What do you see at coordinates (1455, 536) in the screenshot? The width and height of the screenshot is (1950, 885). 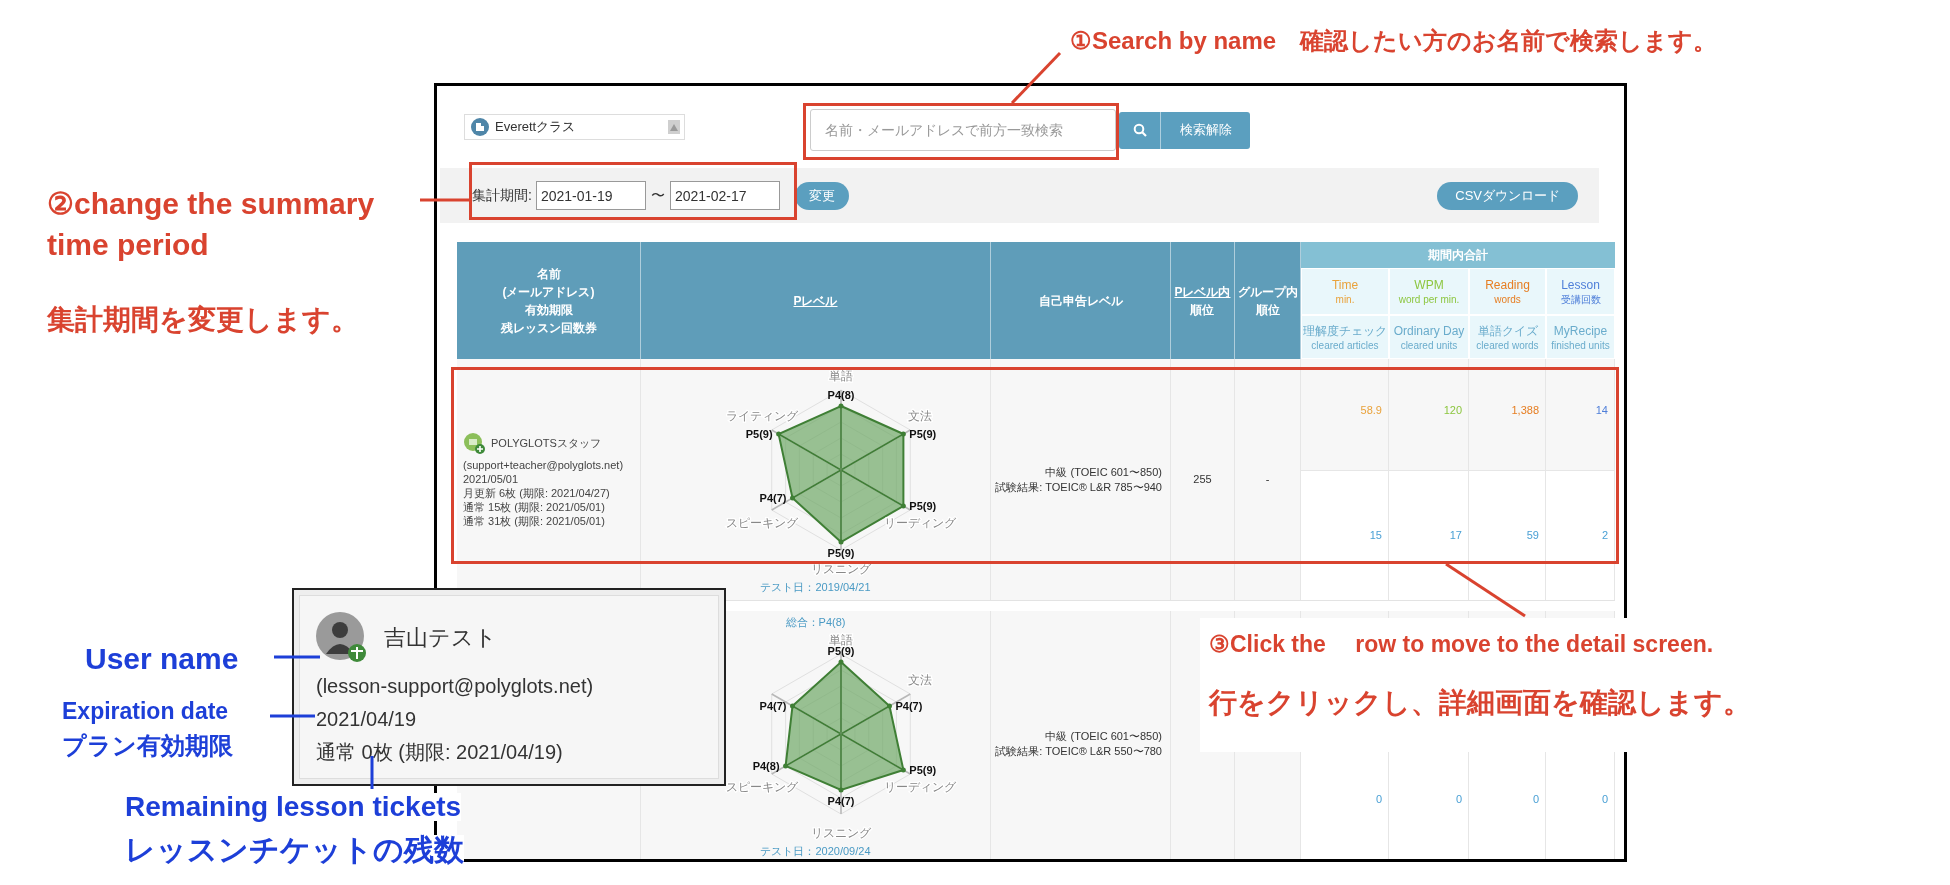 I see `stat-value: 17` at bounding box center [1455, 536].